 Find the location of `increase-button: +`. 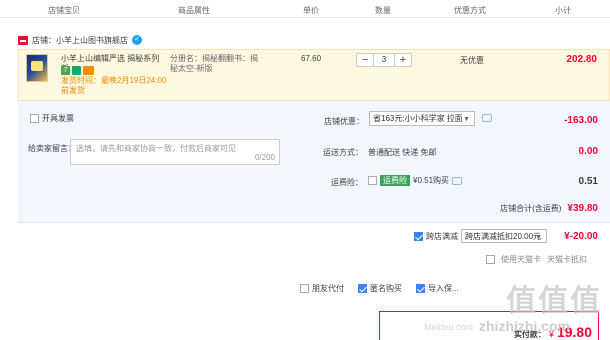

increase-button: + is located at coordinates (403, 60).